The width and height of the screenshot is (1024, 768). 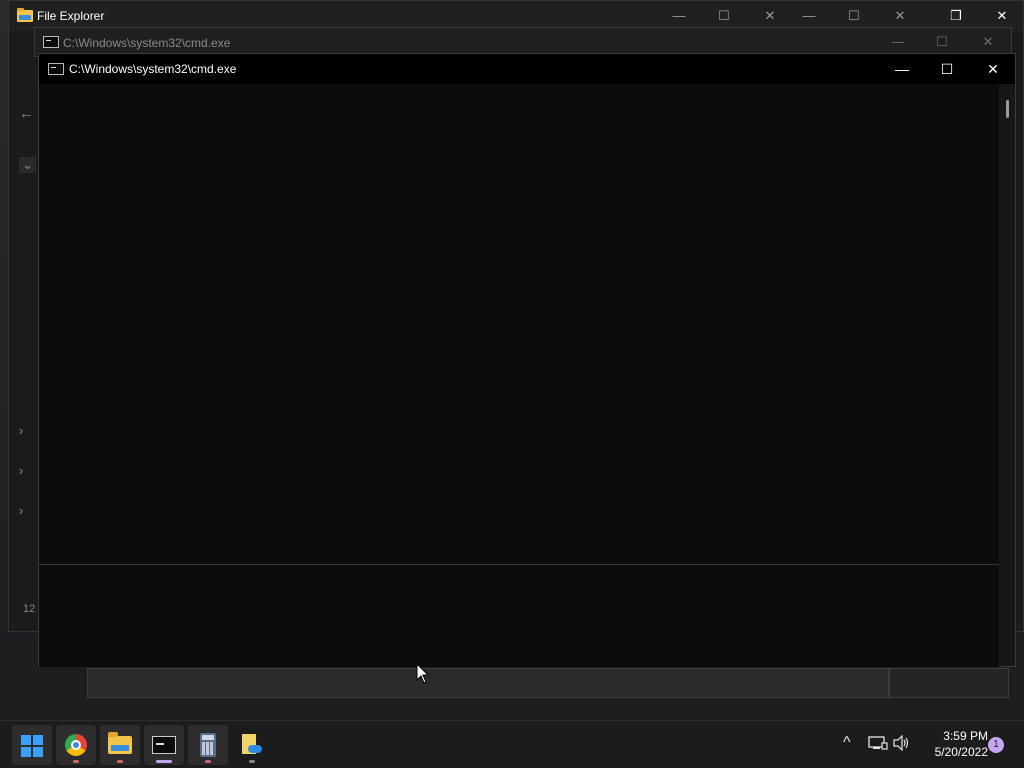 What do you see at coordinates (1007, 375) in the screenshot?
I see `console-scrollbar` at bounding box center [1007, 375].